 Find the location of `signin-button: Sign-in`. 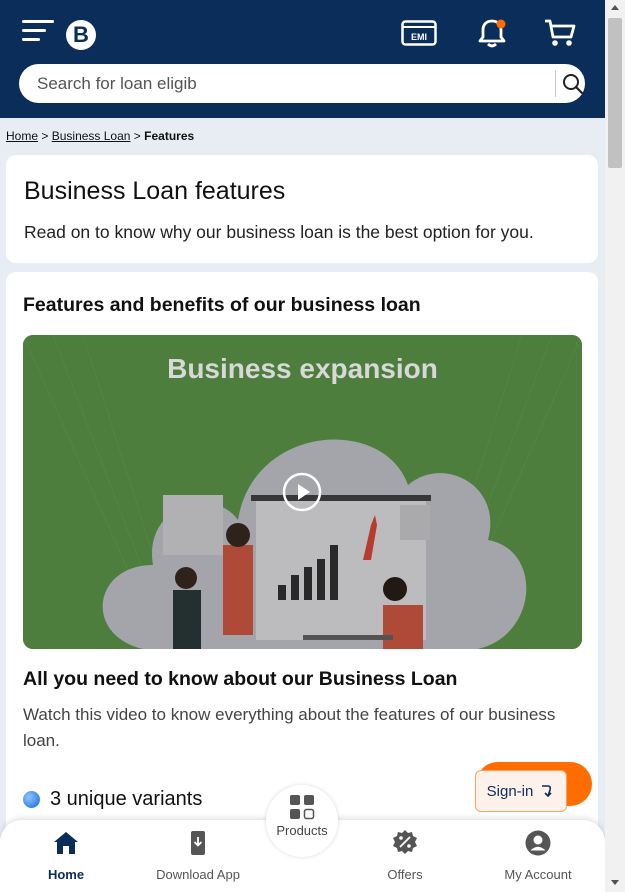

signin-button: Sign-in is located at coordinates (521, 791).